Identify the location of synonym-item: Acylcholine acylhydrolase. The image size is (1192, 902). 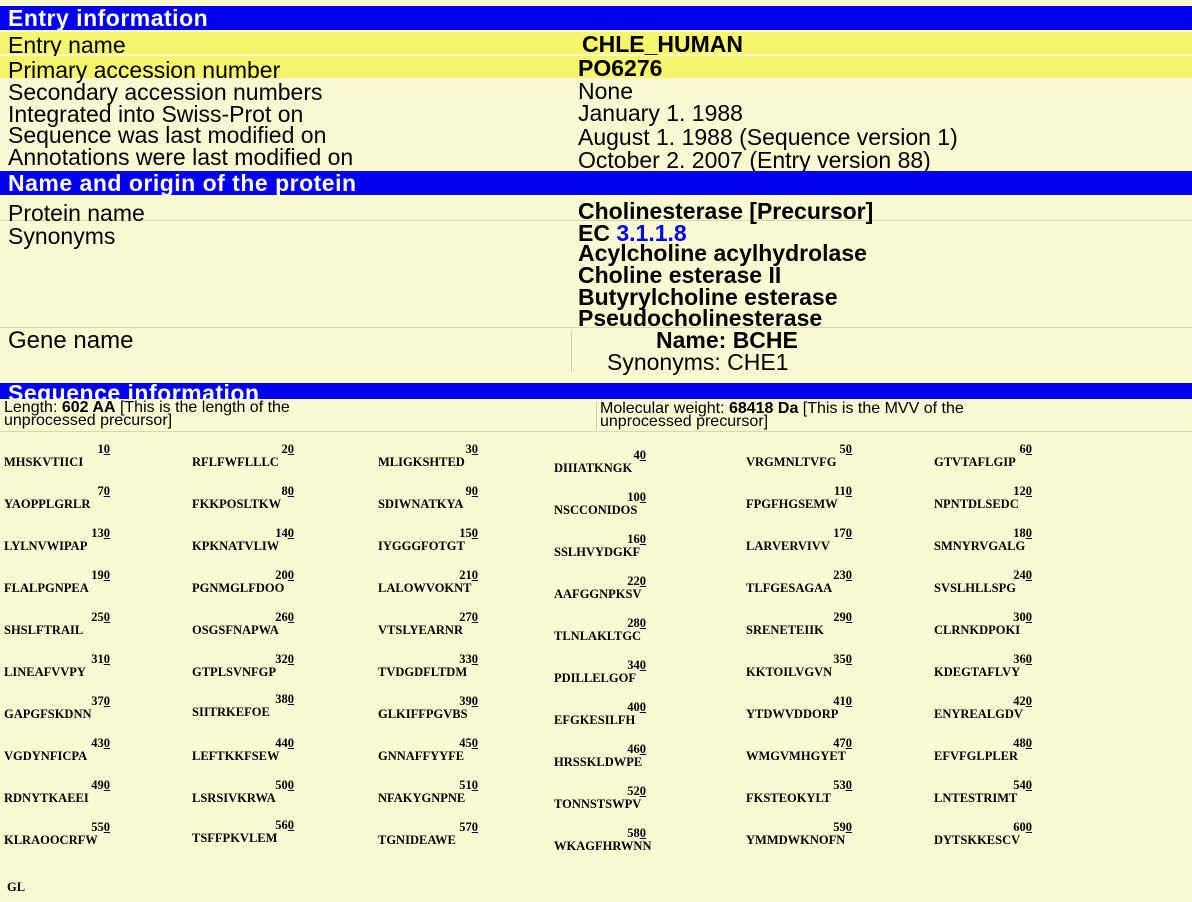
(722, 253).